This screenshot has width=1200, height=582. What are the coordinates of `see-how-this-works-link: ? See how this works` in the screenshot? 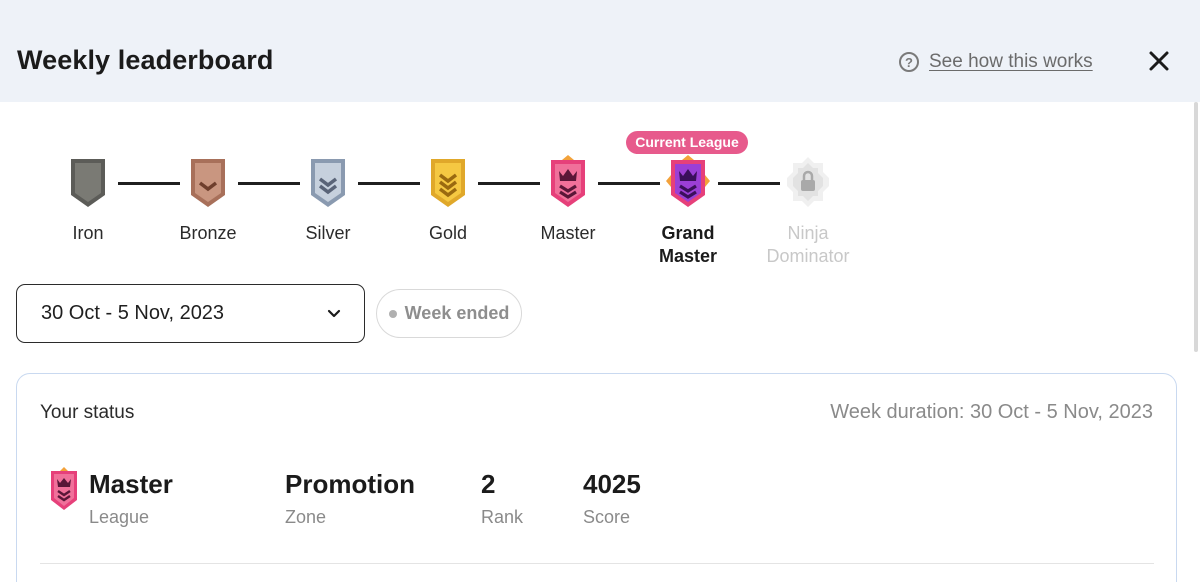 It's located at (996, 62).